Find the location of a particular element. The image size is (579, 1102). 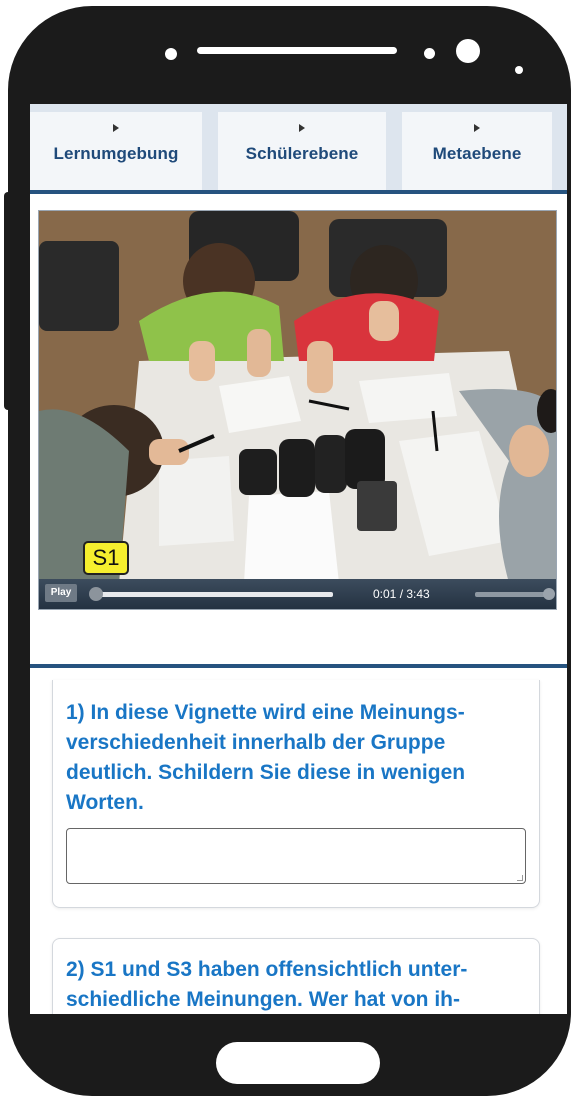

time-display: 0:01 / 3:43 is located at coordinates (401, 594).